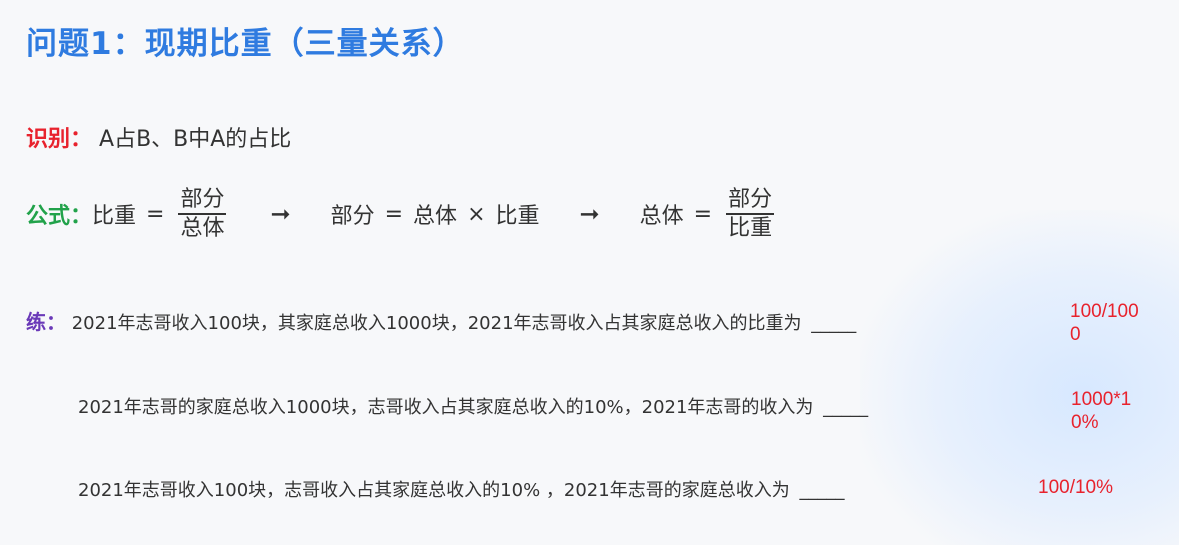 The image size is (1179, 545). What do you see at coordinates (202, 199) in the screenshot?
I see `formula1-numerator: 部分` at bounding box center [202, 199].